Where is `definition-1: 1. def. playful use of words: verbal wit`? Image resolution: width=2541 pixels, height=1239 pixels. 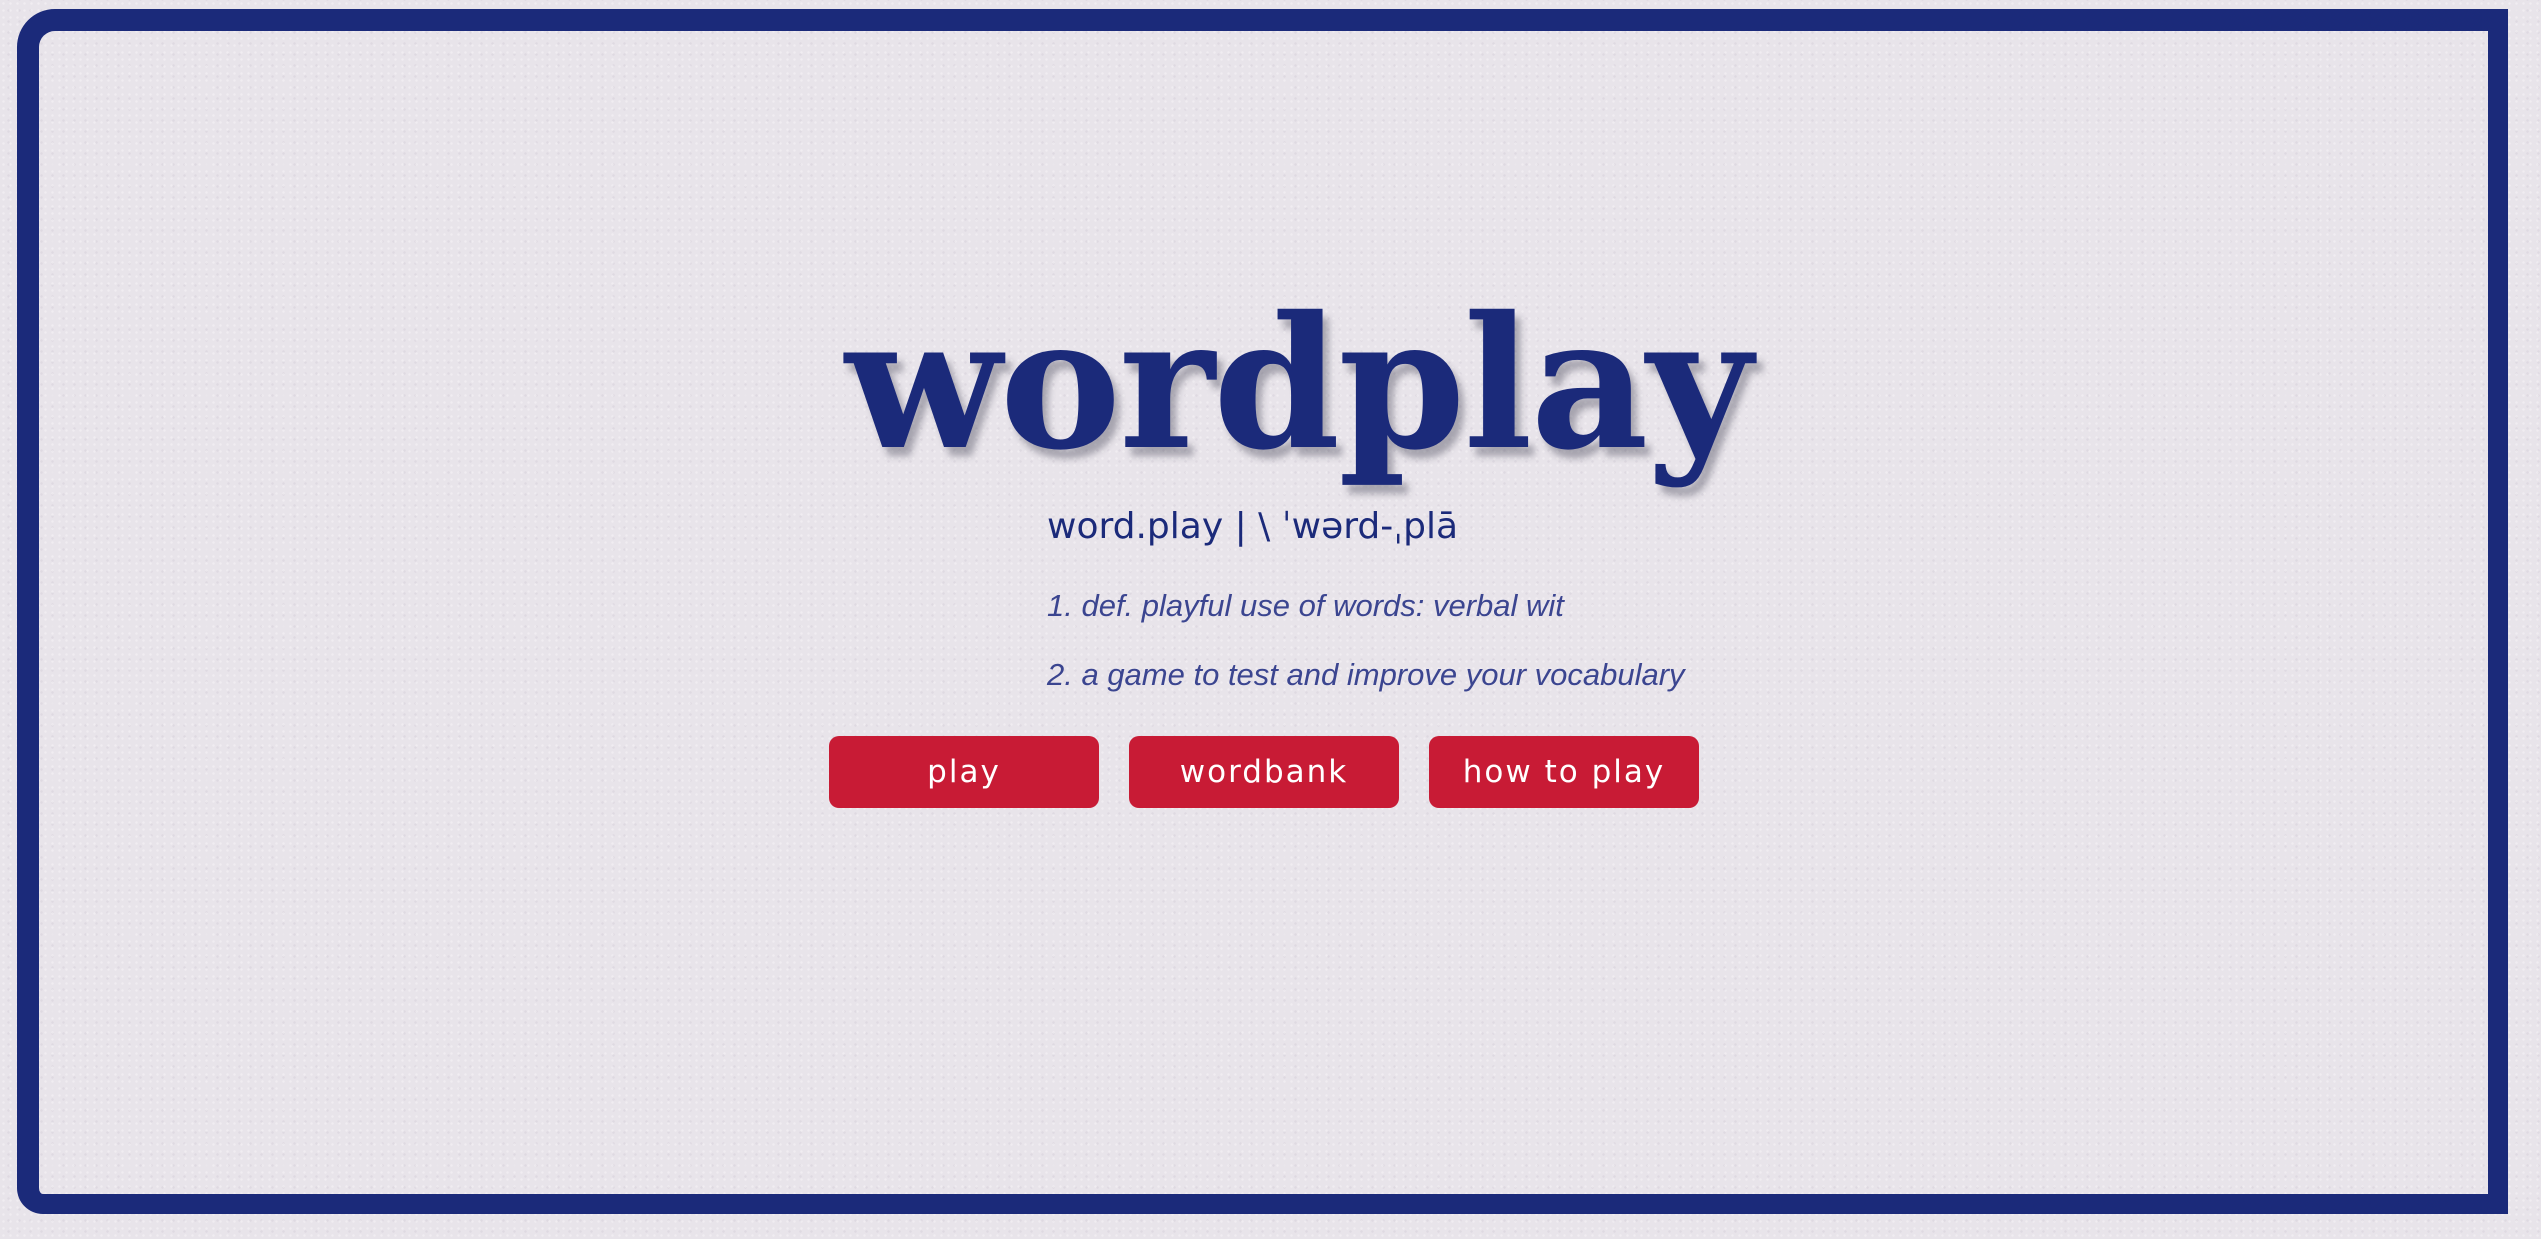
definition-1: 1. def. playful use of words: verbal wit is located at coordinates (1305, 605).